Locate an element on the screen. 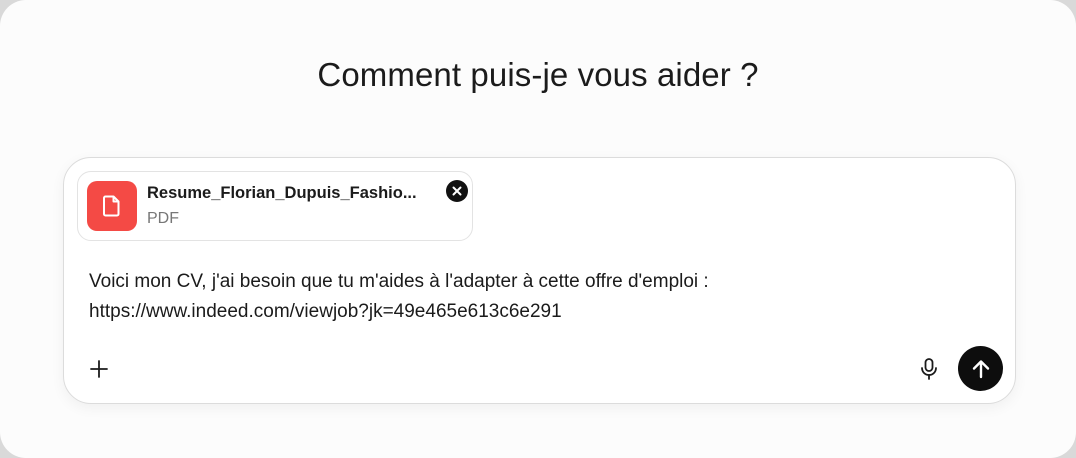 The height and width of the screenshot is (458, 1076). remove-attachment-button is located at coordinates (457, 191).